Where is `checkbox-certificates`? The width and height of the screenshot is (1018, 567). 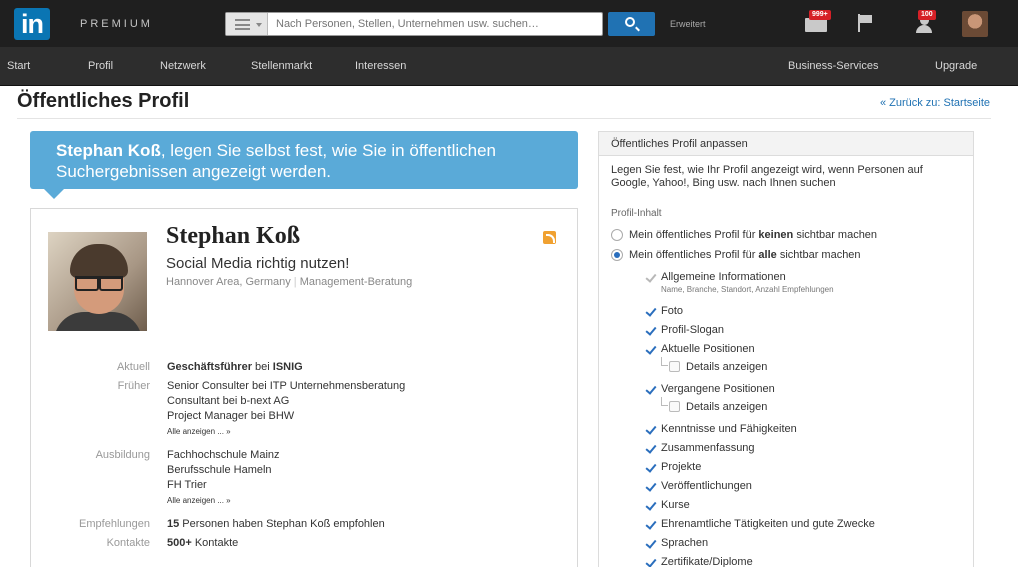
checkbox-certificates is located at coordinates (651, 561).